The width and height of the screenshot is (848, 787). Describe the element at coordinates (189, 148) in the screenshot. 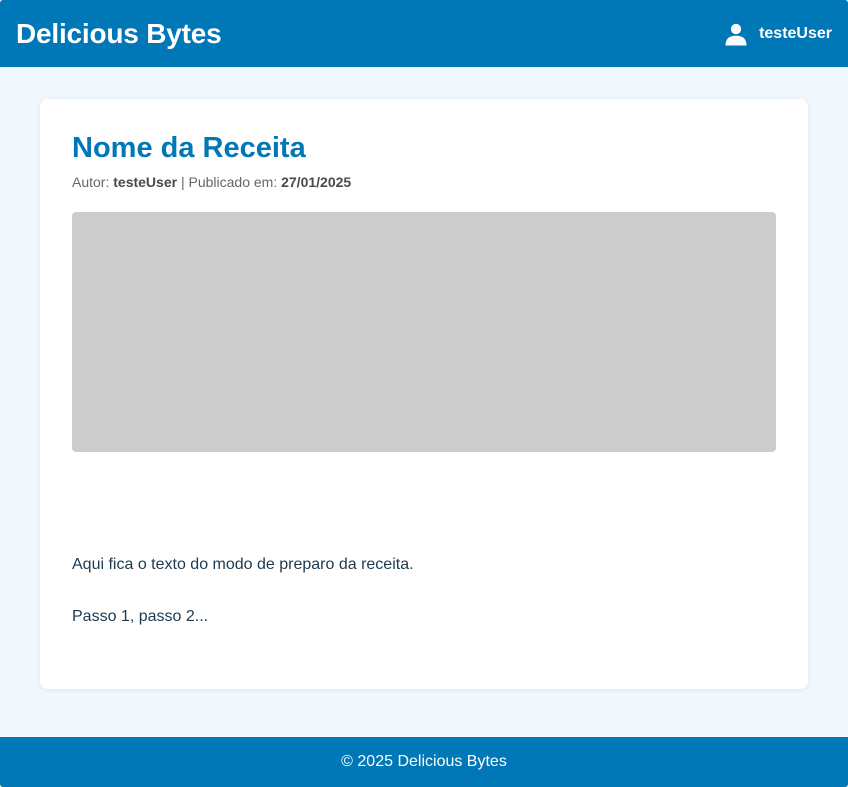

I see `recipe-title: Nome da Receita` at that location.